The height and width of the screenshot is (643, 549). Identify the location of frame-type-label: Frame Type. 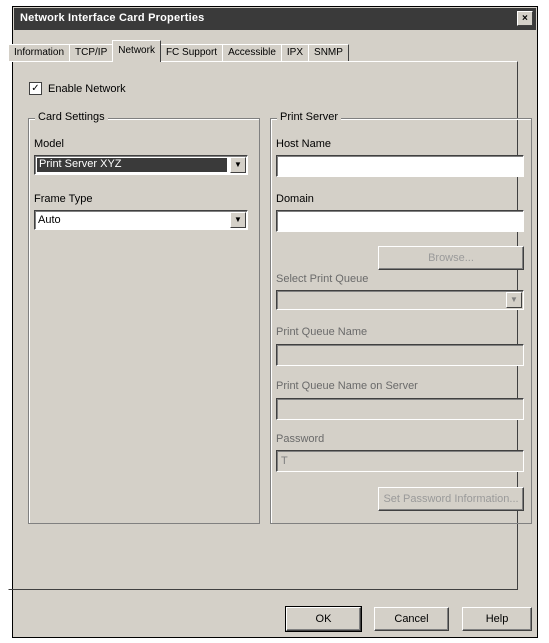
(63, 199).